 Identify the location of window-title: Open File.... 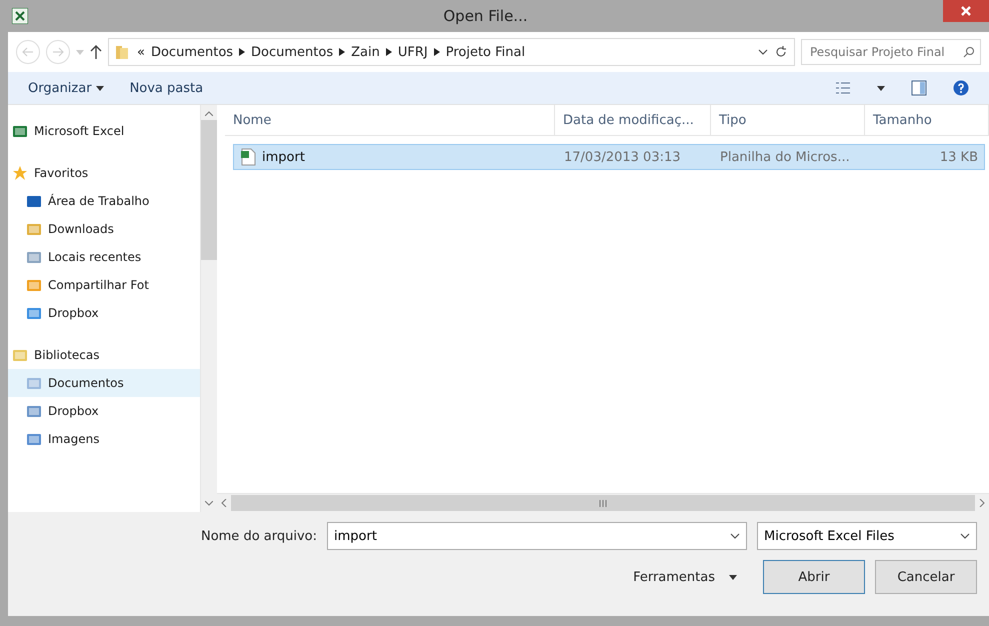
(485, 16).